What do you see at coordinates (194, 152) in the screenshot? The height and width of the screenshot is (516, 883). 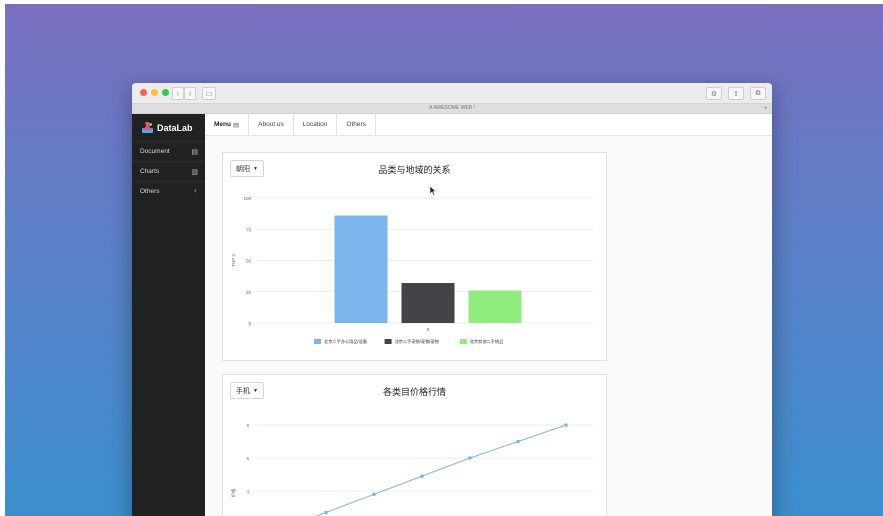 I see `document-icon: ▤` at bounding box center [194, 152].